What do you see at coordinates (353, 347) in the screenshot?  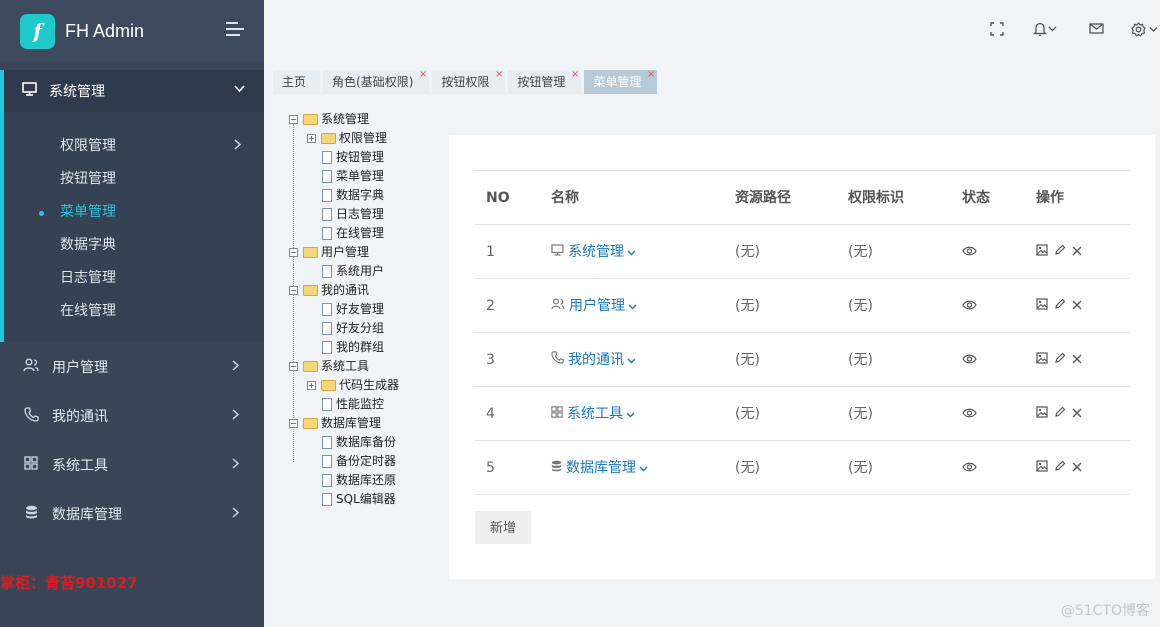 I see `tree-node-file: 我的群组` at bounding box center [353, 347].